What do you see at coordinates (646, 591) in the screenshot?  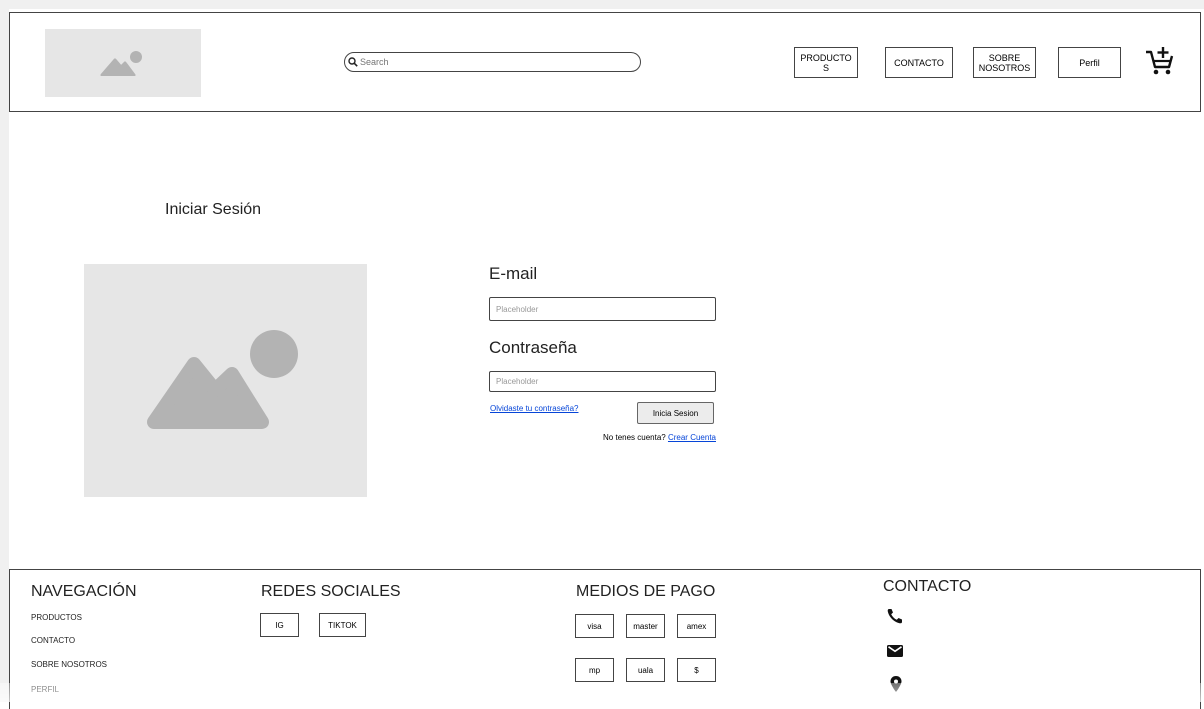 I see `footer-payment-title: MEDIOS DE PAGO` at bounding box center [646, 591].